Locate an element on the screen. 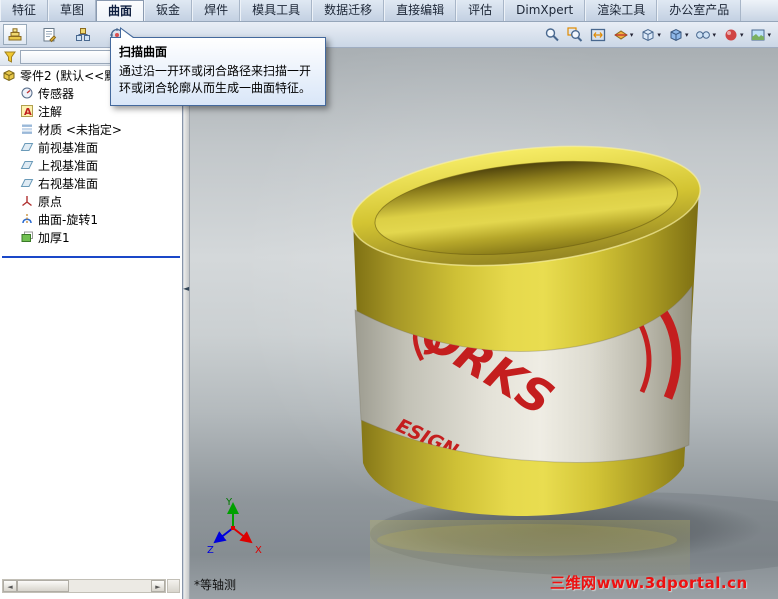  magnifier-fit-icon is located at coordinates (598, 35).